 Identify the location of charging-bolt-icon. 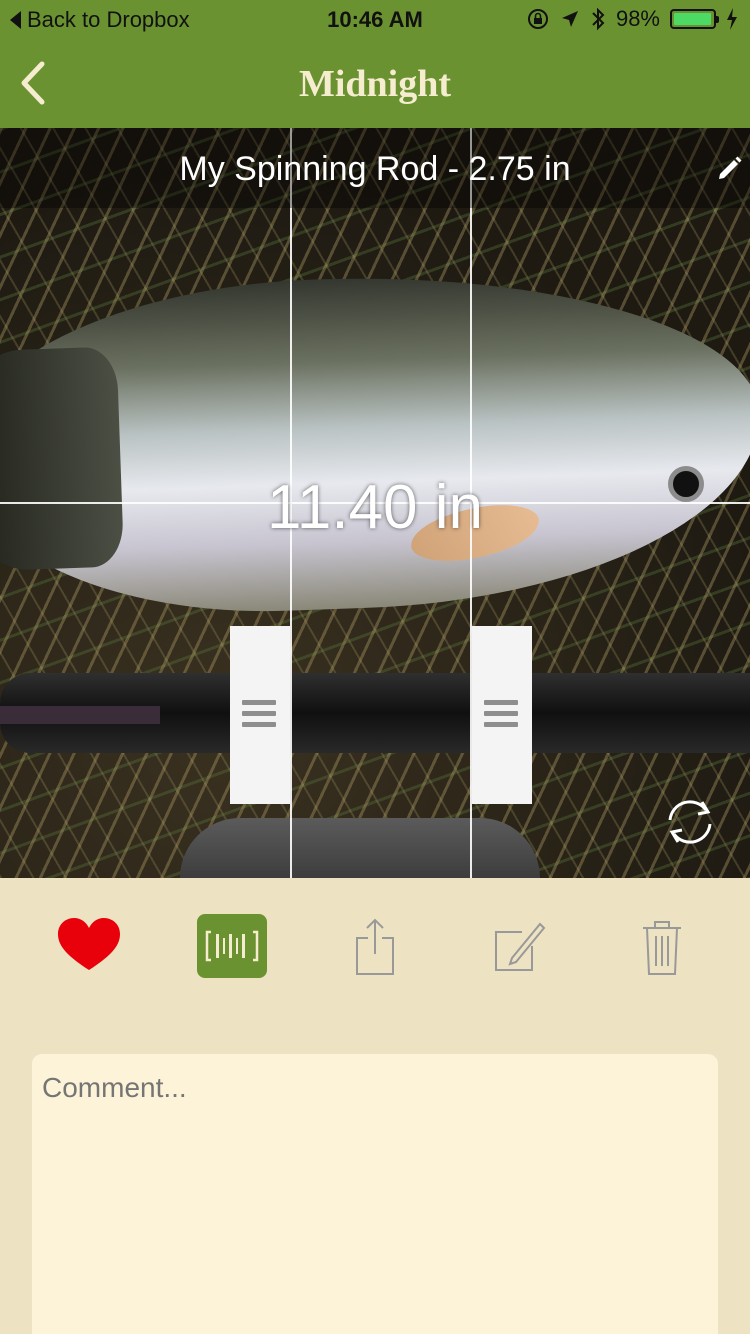
(732, 19).